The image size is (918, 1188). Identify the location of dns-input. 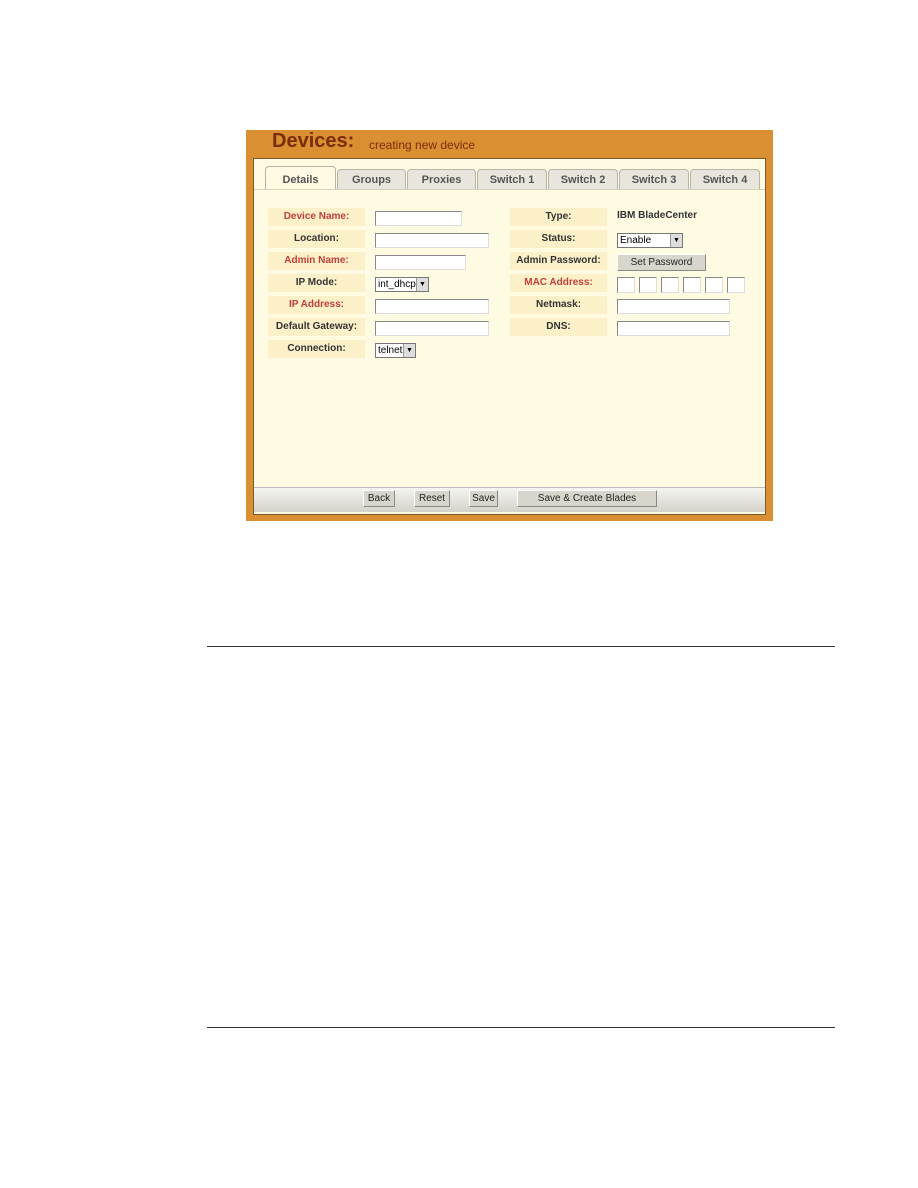
(673, 328).